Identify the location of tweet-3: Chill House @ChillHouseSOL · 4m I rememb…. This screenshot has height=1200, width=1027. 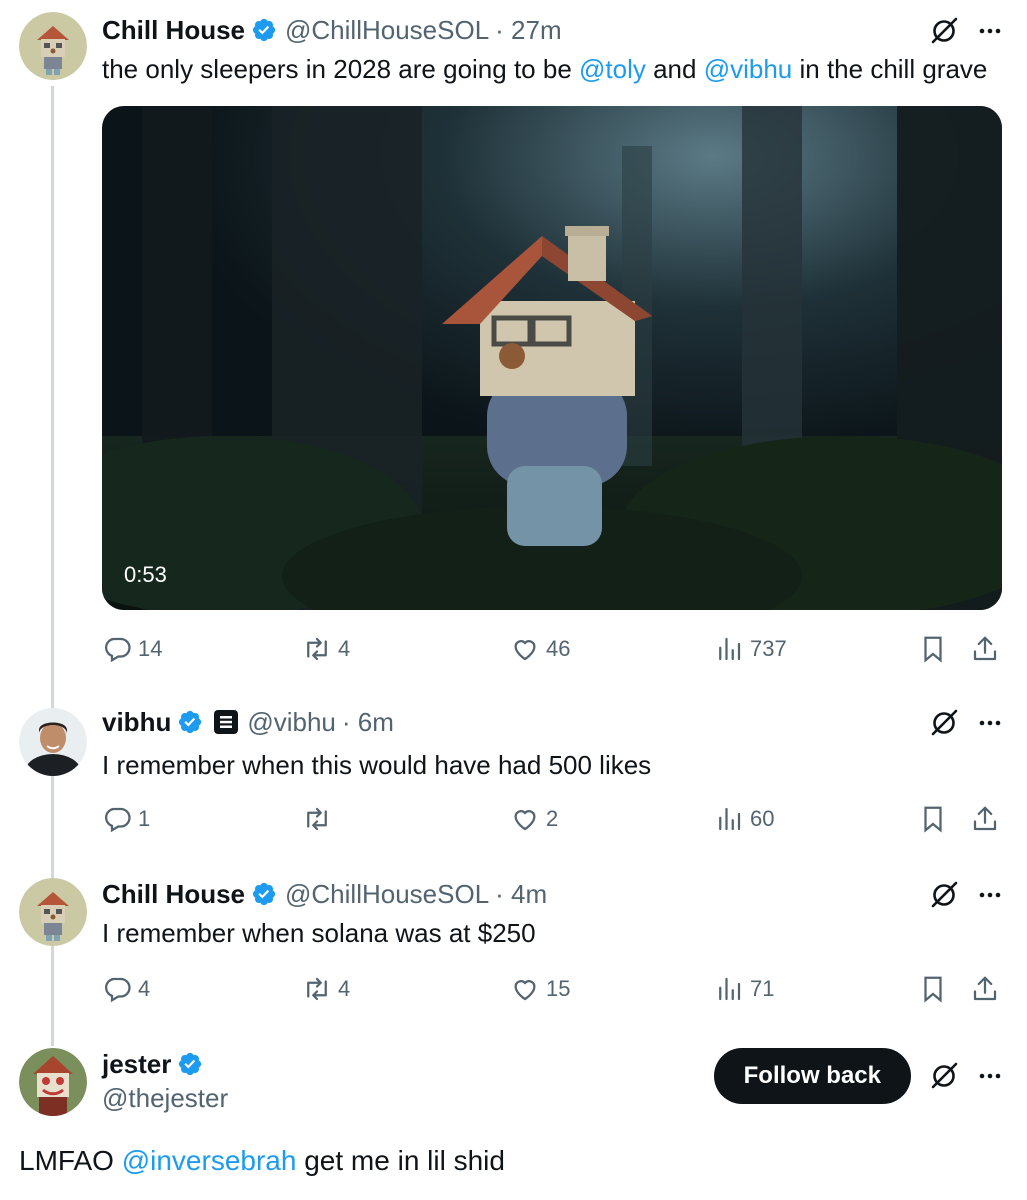
(513, 947).